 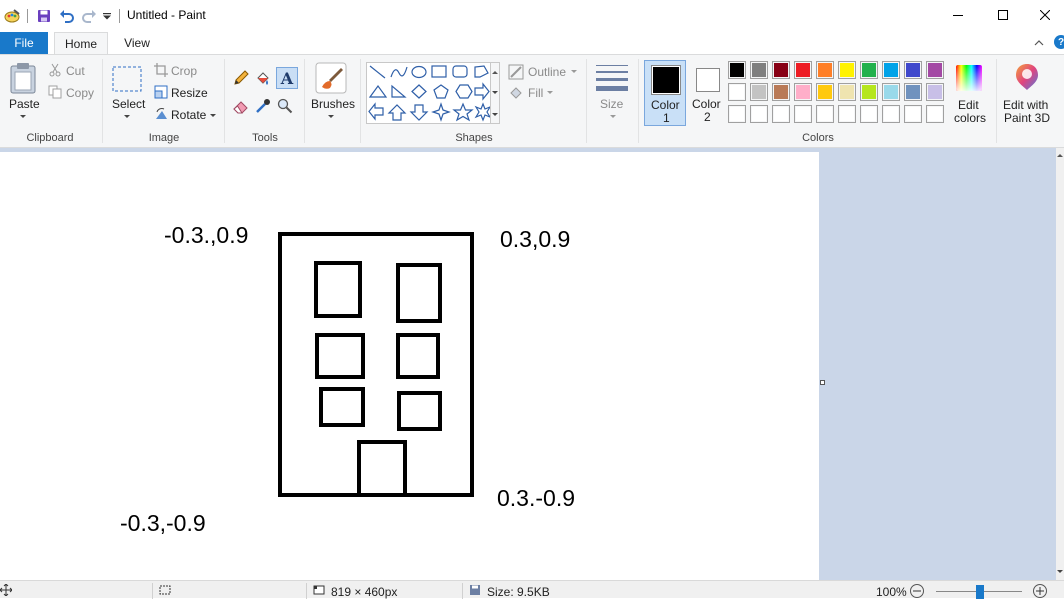 I want to click on outline-dropdown-icon, so click(x=574, y=71).